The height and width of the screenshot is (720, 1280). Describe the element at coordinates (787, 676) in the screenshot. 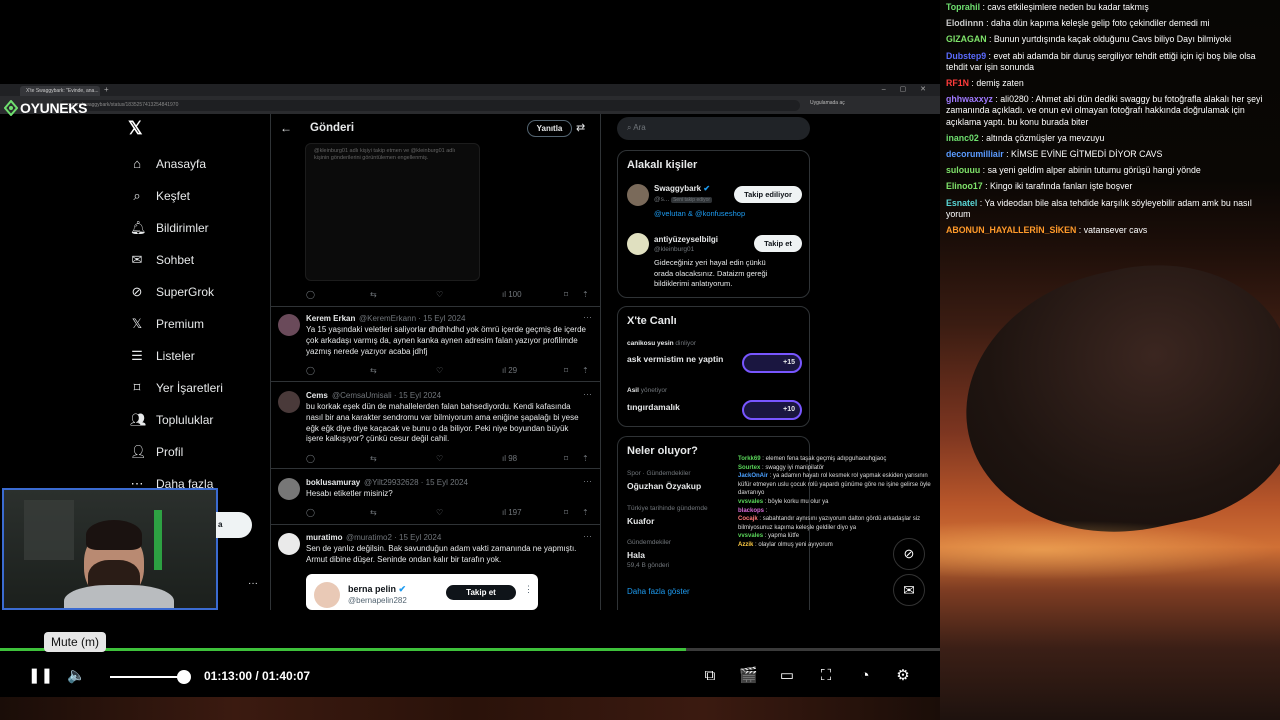

I see `theater-icon: ▭` at that location.